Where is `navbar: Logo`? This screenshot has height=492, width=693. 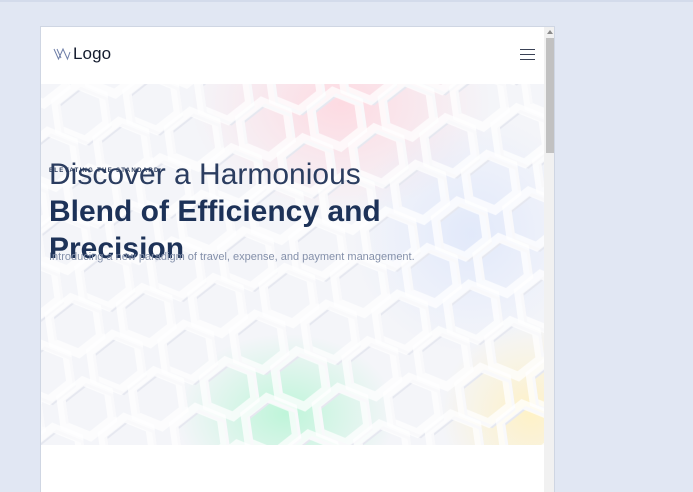 navbar: Logo is located at coordinates (292, 55).